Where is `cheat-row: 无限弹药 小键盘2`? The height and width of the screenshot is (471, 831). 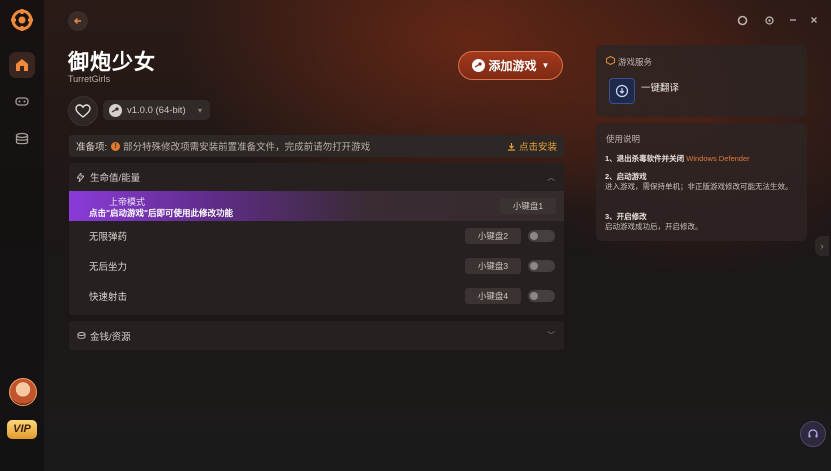
cheat-row: 无限弹药 小键盘2 is located at coordinates (316, 236).